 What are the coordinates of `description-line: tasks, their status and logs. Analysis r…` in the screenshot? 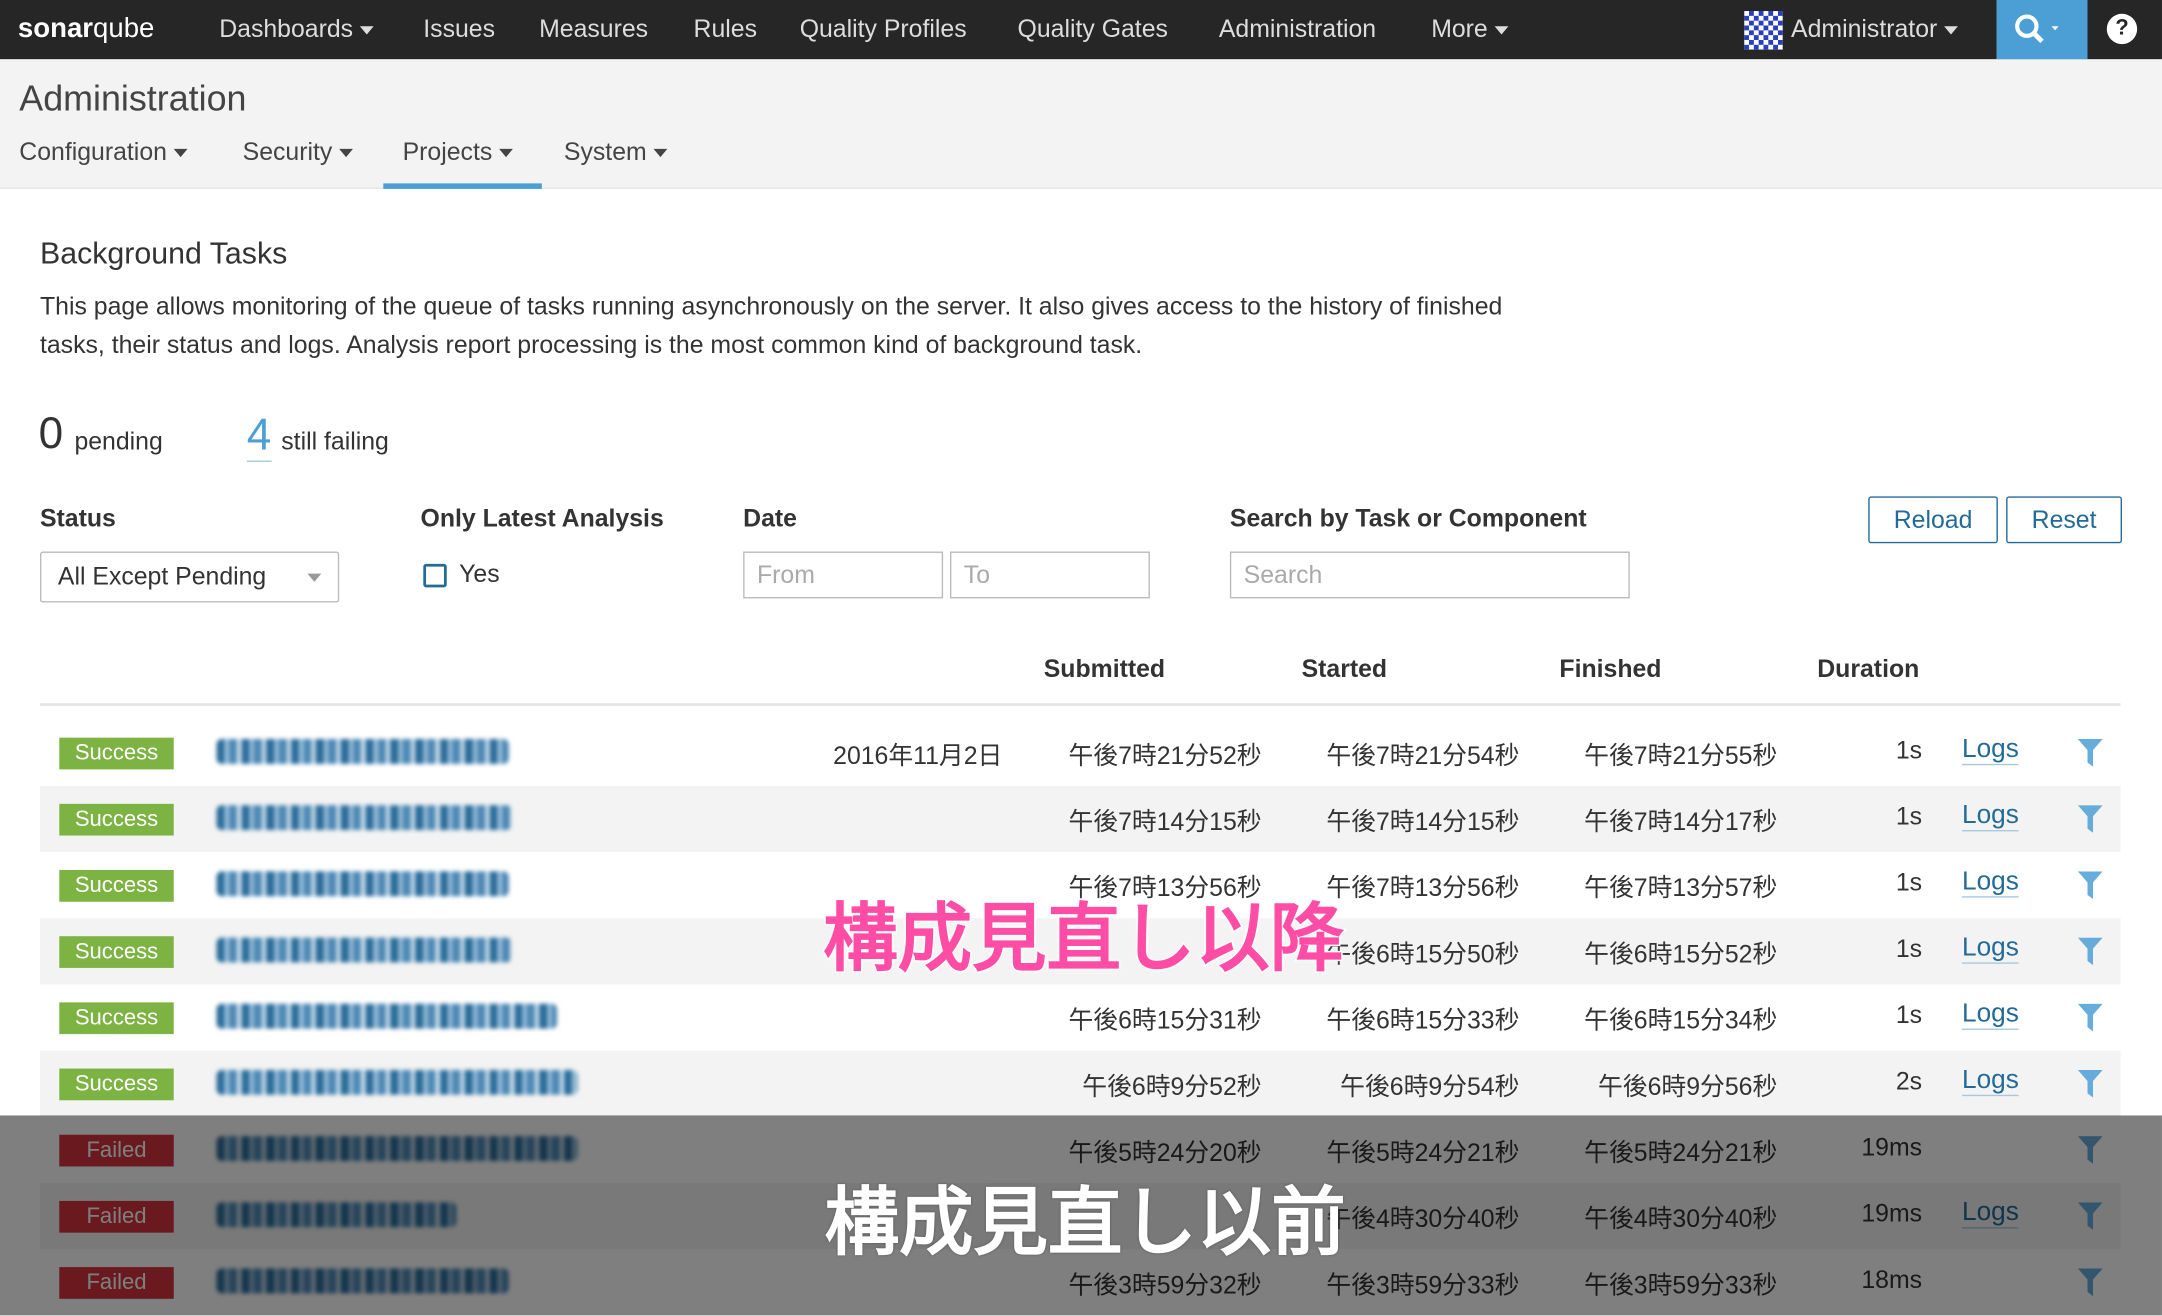 It's located at (591, 344).